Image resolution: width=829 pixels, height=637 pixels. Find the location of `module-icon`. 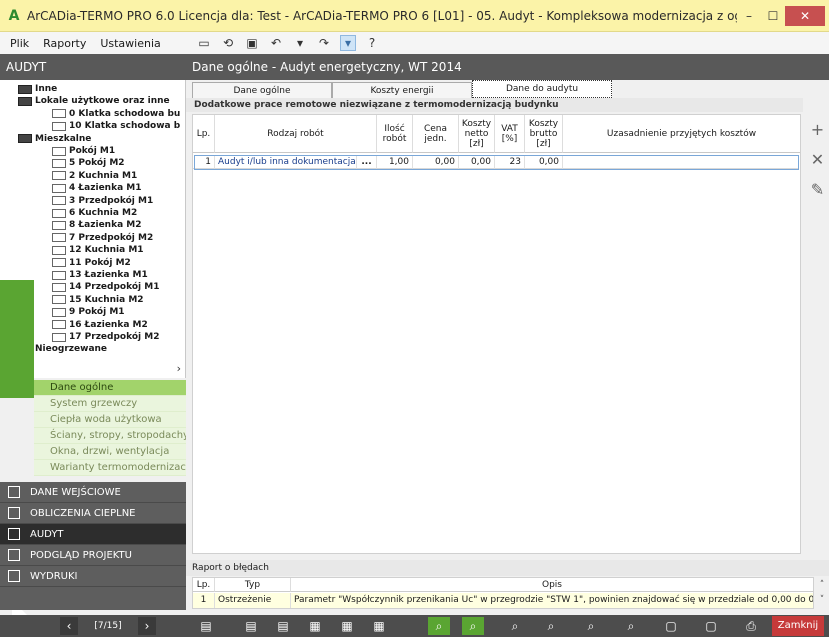

module-icon is located at coordinates (14, 576).